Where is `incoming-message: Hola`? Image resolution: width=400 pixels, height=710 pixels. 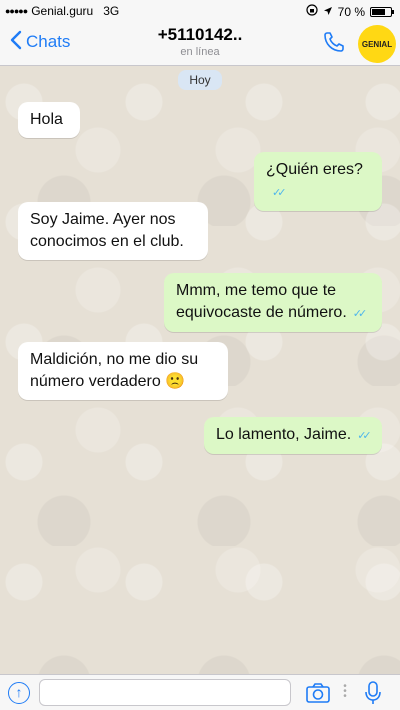 incoming-message: Hola is located at coordinates (49, 120).